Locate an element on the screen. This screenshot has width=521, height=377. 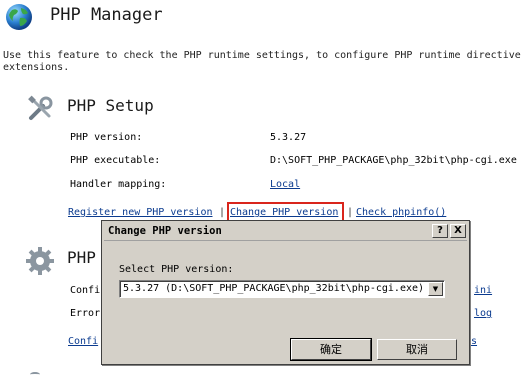
check-phpinfo-link: Check phpinfo() is located at coordinates (401, 212).